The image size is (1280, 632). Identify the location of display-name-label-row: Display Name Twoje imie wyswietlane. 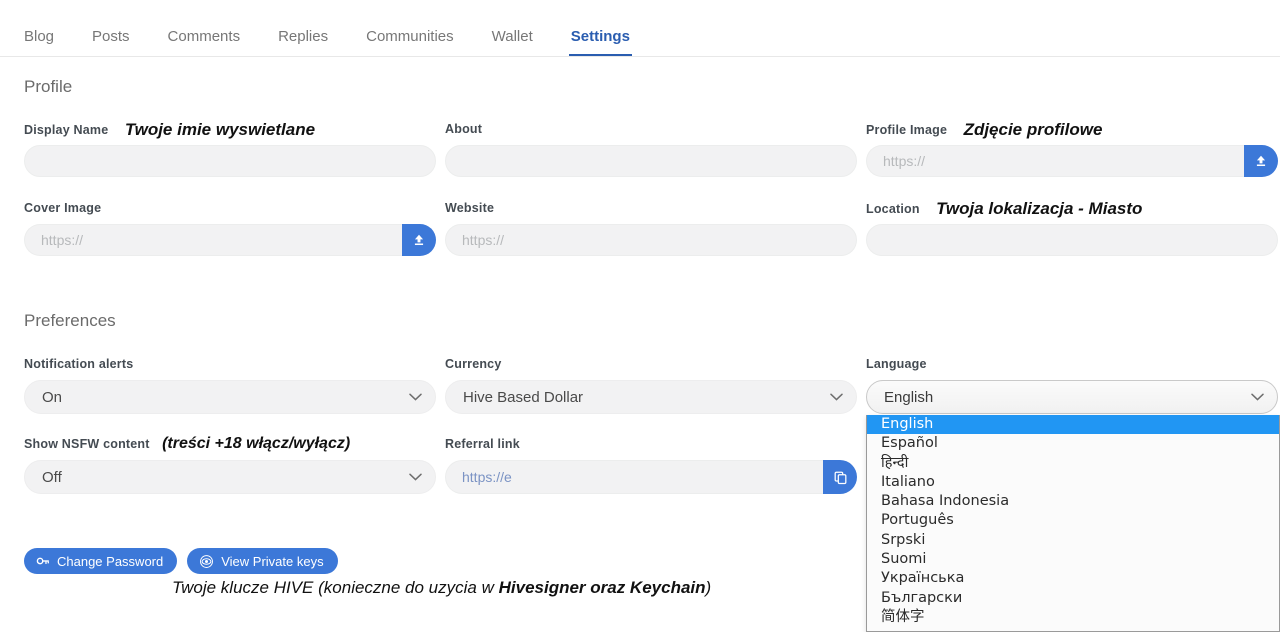
(230, 130).